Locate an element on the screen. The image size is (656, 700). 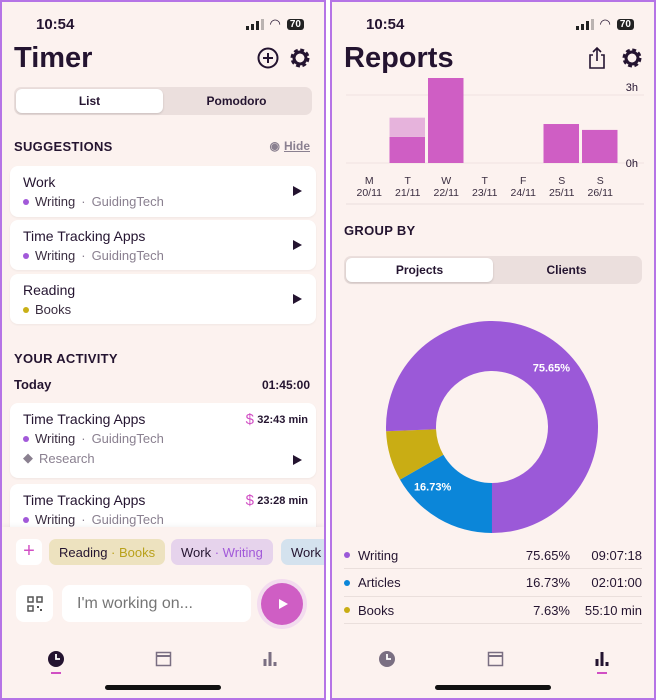
legend-percent: 75.65% is located at coordinates (547, 555).